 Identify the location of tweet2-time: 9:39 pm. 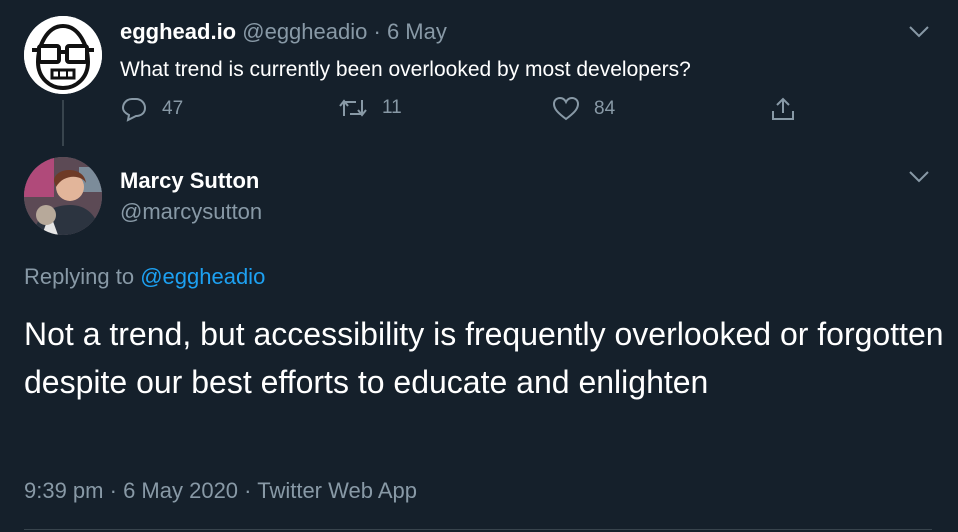
(64, 490).